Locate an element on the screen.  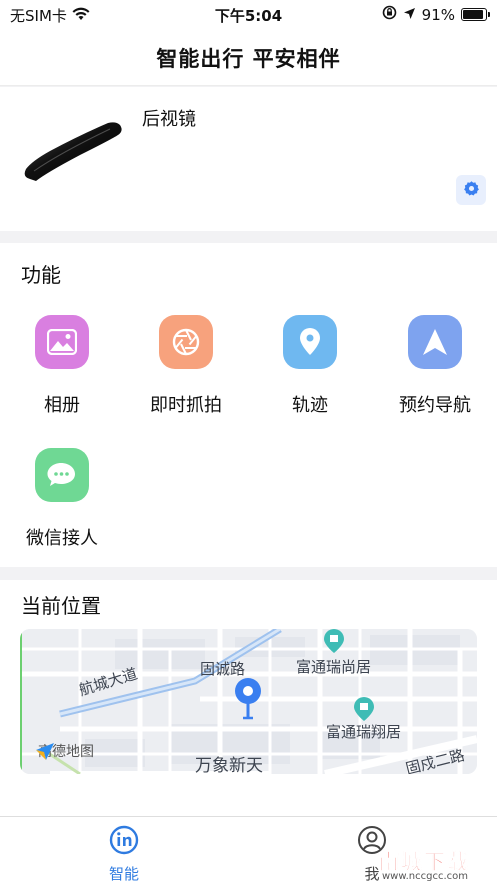
functions-title: 功能 is located at coordinates (41, 275).